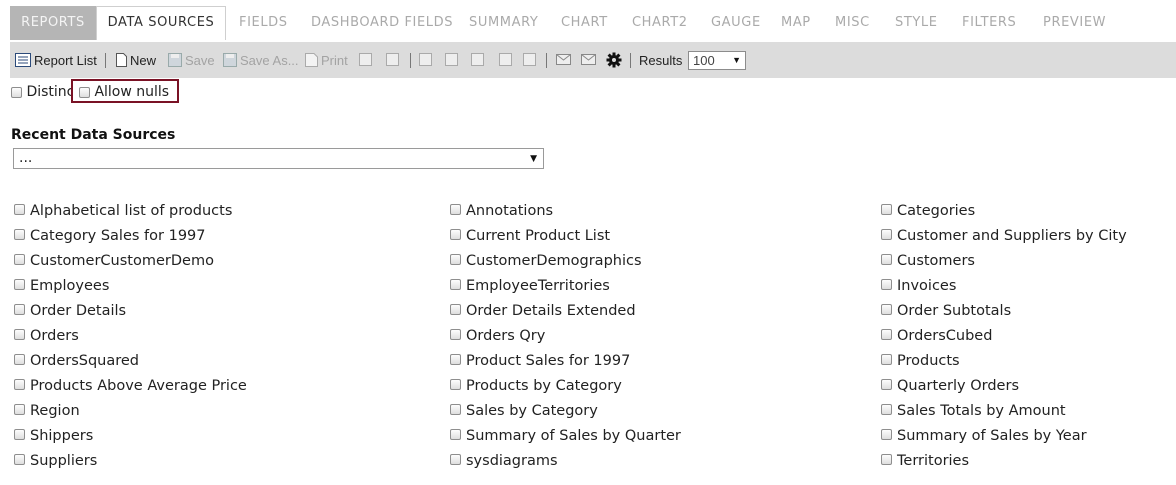 The image size is (1176, 485). What do you see at coordinates (1074, 23) in the screenshot?
I see `tab-preview: PREVIEW` at bounding box center [1074, 23].